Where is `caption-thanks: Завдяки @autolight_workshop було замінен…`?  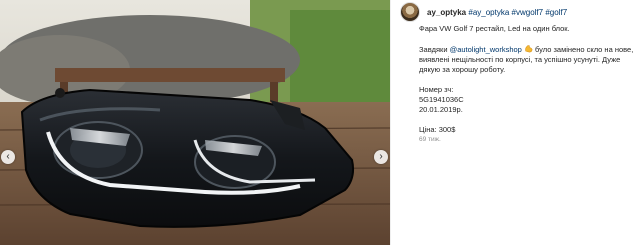 caption-thanks: Завдяки @autolight_workshop було замінен… is located at coordinates (526, 59).